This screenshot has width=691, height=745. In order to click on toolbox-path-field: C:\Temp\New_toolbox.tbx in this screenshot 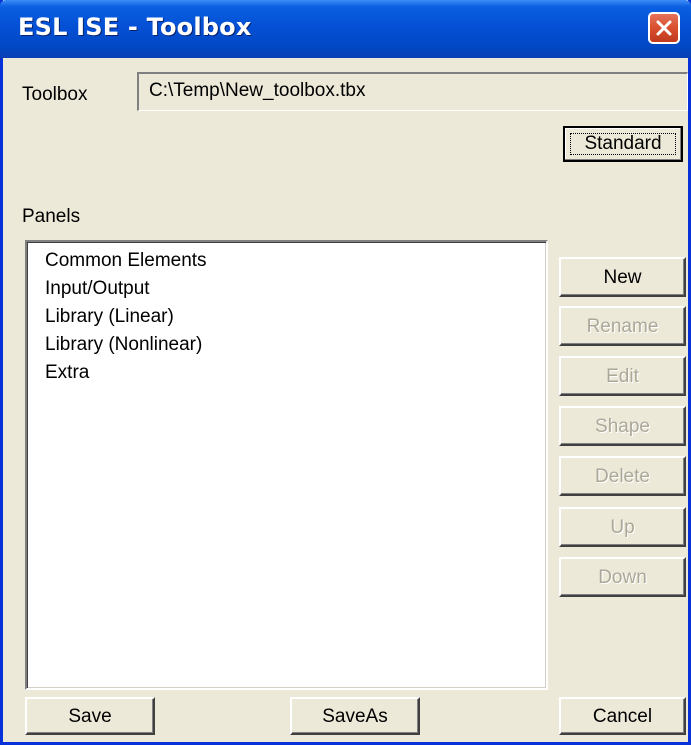, I will do `click(412, 91)`.